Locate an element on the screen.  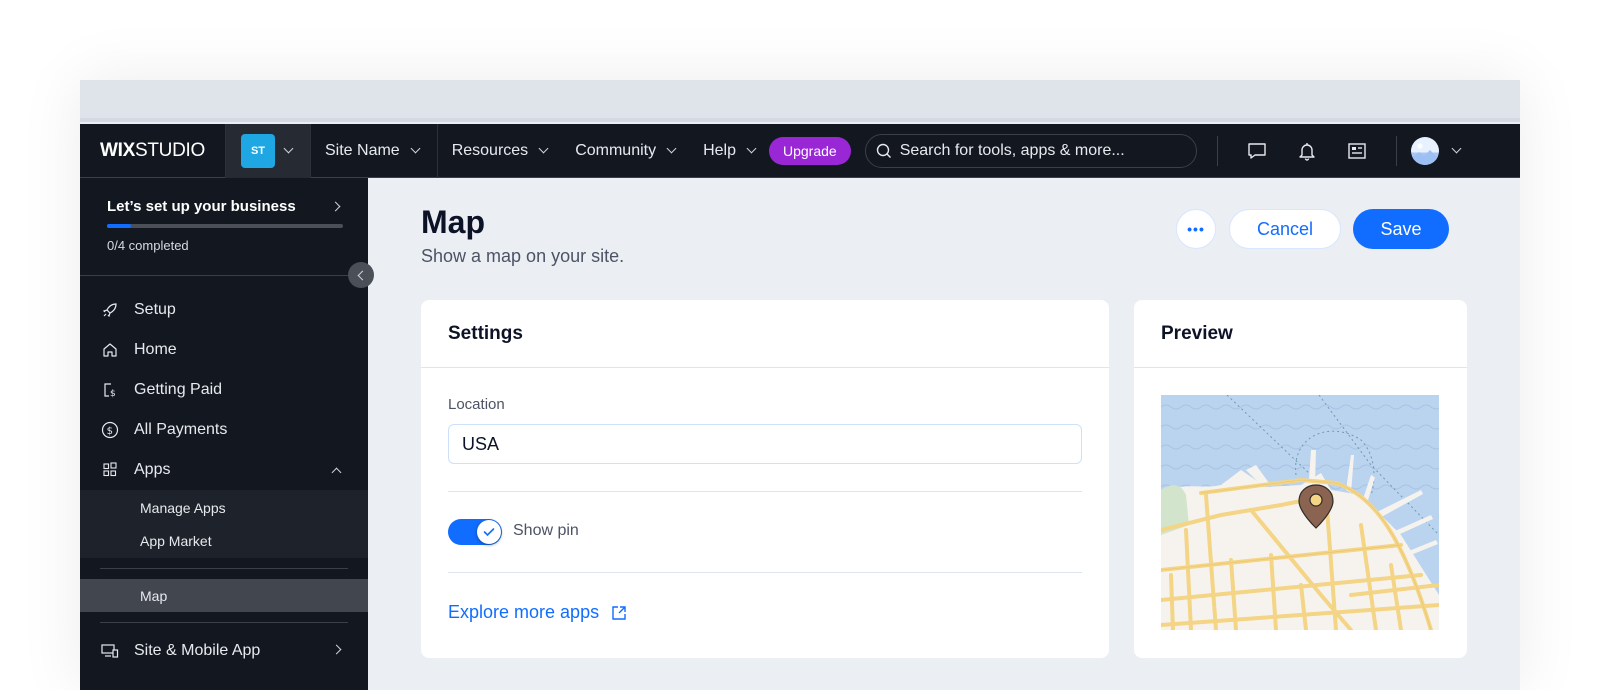
dollar-circle-icon: $ is located at coordinates (110, 430).